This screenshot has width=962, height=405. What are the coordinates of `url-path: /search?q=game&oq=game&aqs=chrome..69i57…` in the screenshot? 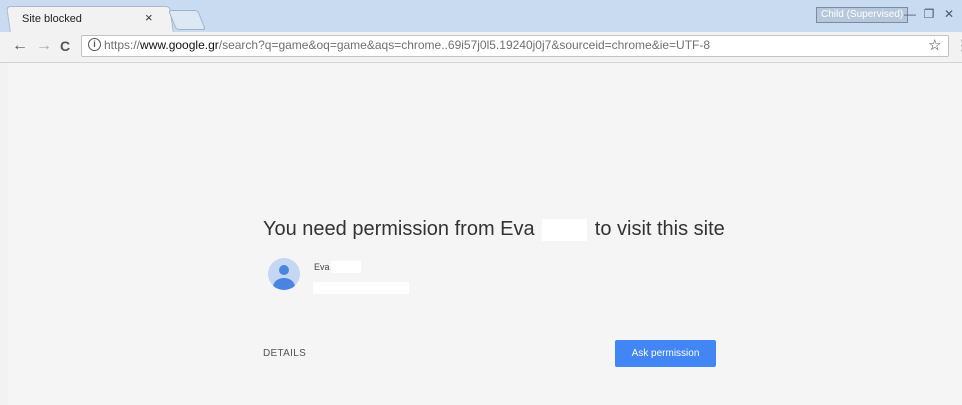 It's located at (464, 45).